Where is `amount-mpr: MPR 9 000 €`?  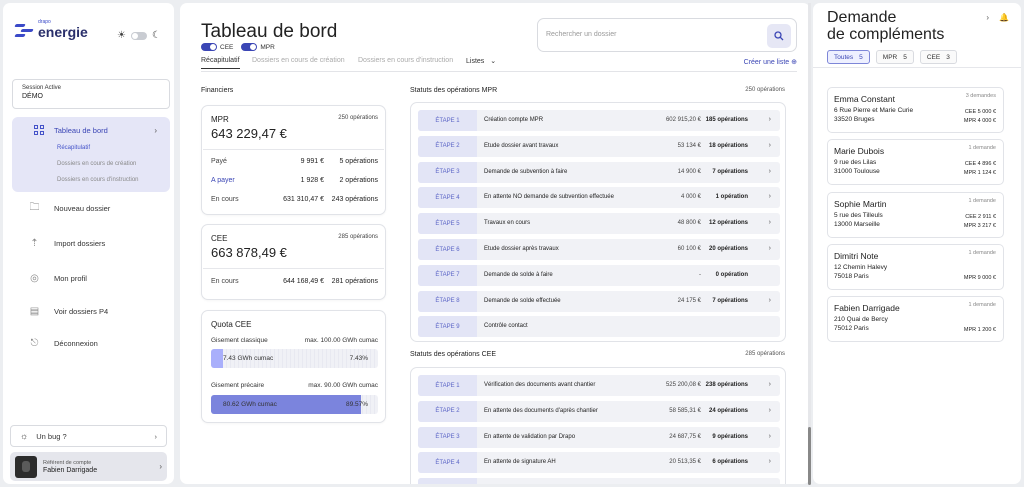 amount-mpr: MPR 9 000 € is located at coordinates (979, 277).